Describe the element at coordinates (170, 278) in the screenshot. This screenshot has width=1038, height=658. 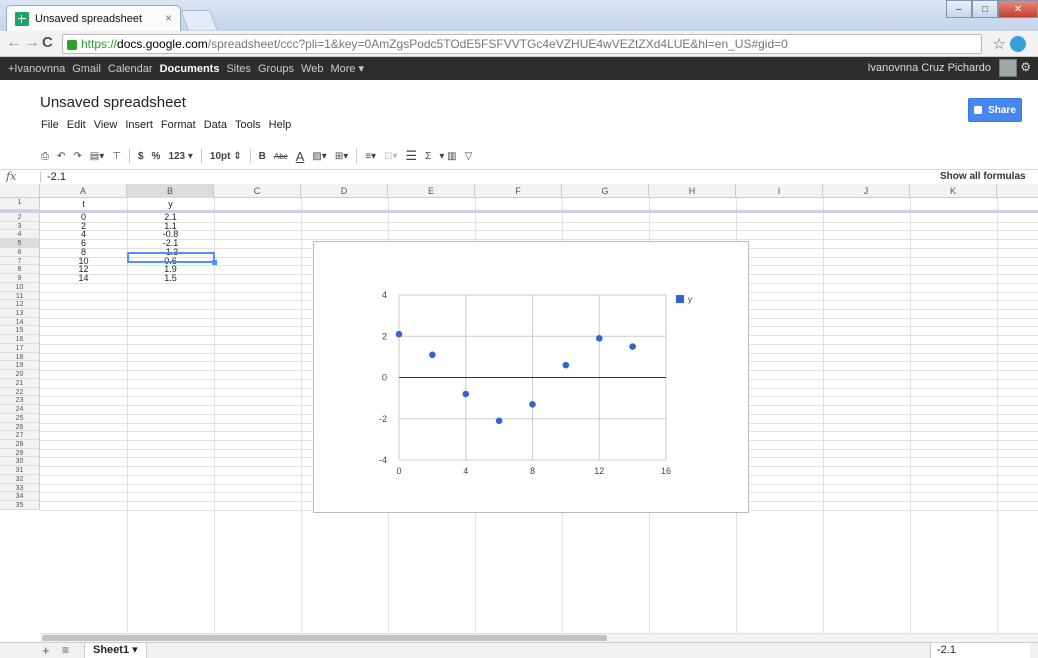
I see `cell-b9: 1.5` at that location.